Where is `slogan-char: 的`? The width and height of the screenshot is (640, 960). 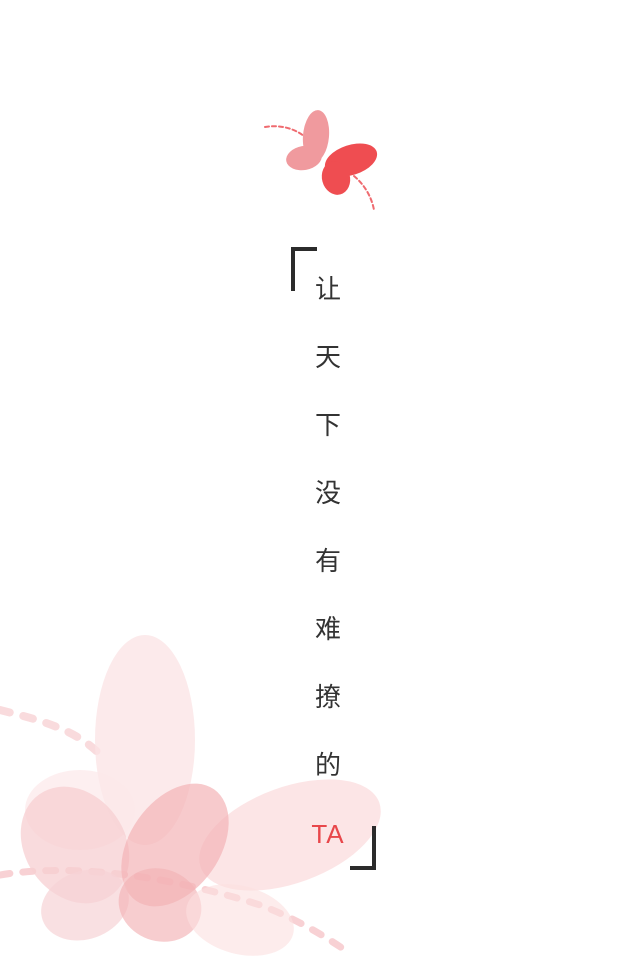 slogan-char: 的 is located at coordinates (327, 766).